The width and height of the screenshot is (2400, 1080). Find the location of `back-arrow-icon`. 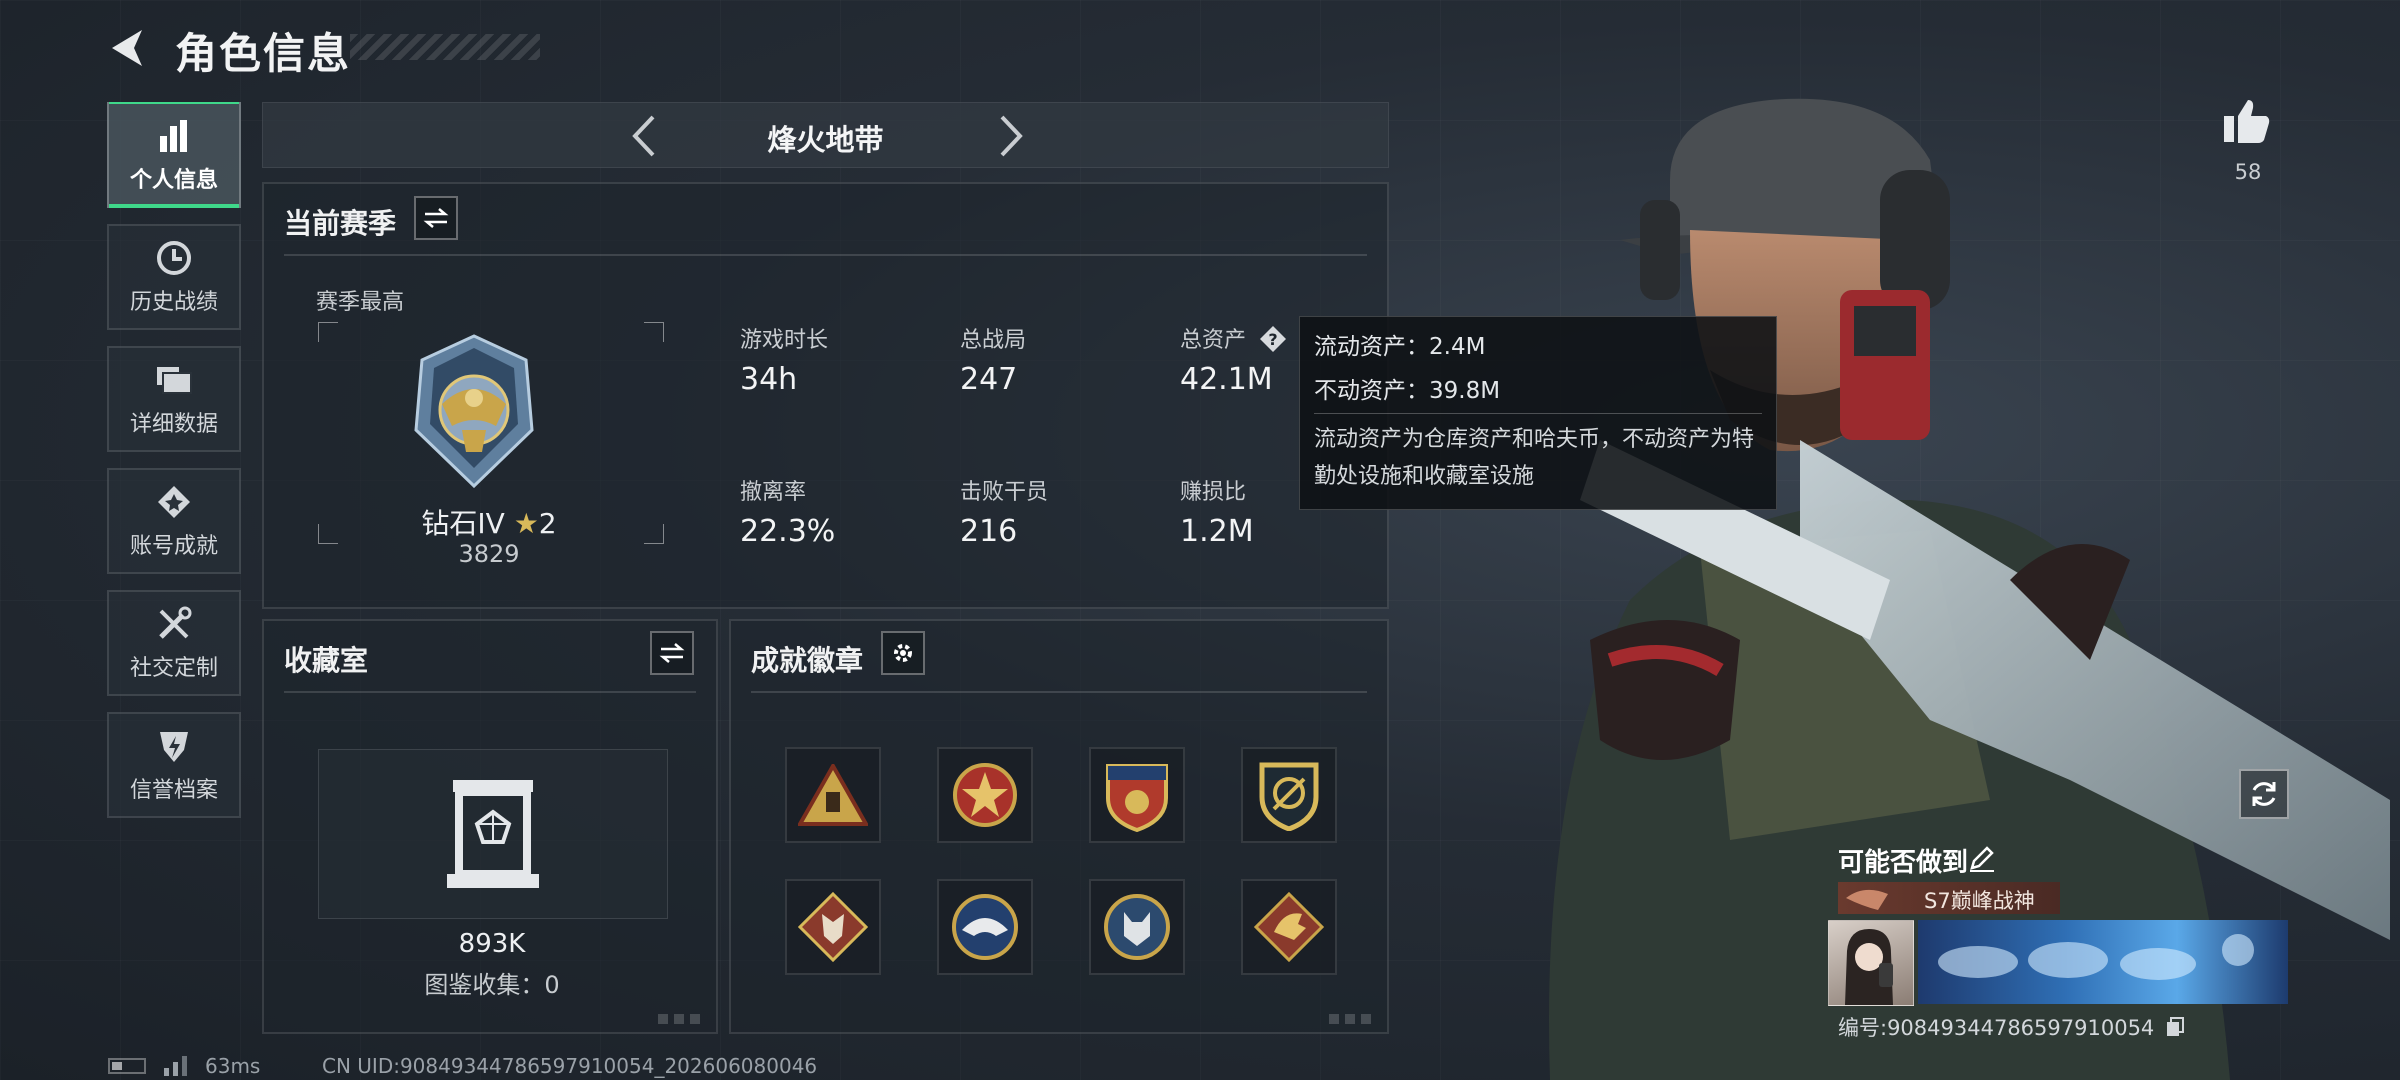

back-arrow-icon is located at coordinates (128, 48).